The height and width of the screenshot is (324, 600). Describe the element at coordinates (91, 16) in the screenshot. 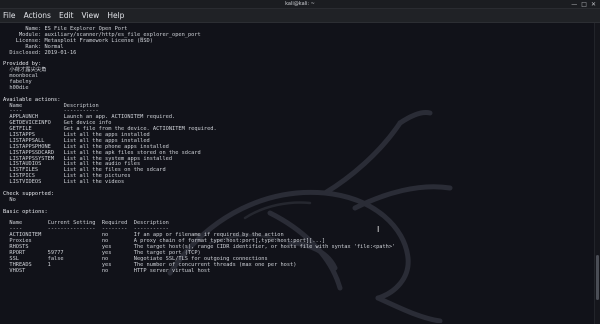

I see `menu-view: View` at that location.